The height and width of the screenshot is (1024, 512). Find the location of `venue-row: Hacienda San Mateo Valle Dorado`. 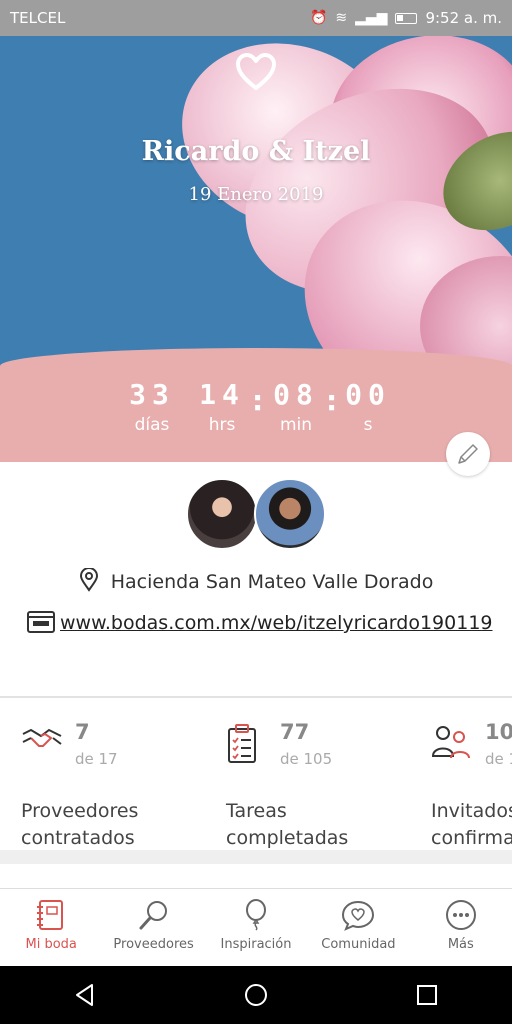

venue-row: Hacienda San Mateo Valle Dorado is located at coordinates (256, 580).